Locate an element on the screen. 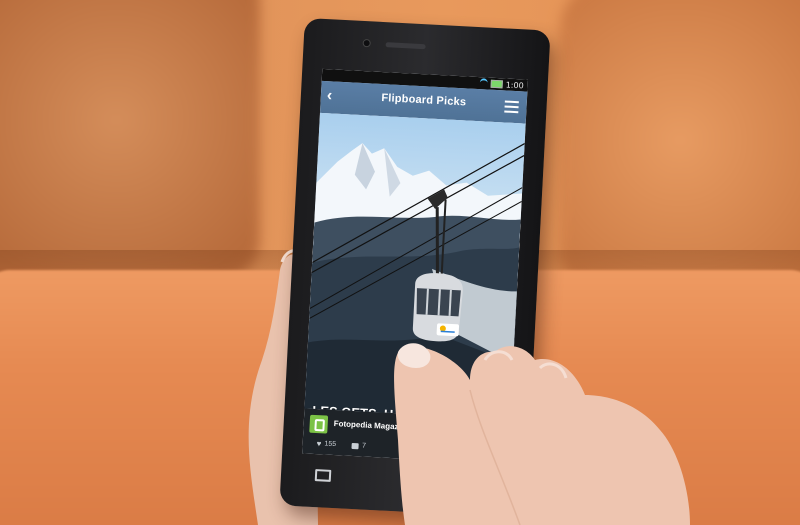  fotopedia-logo-icon is located at coordinates (319, 424).